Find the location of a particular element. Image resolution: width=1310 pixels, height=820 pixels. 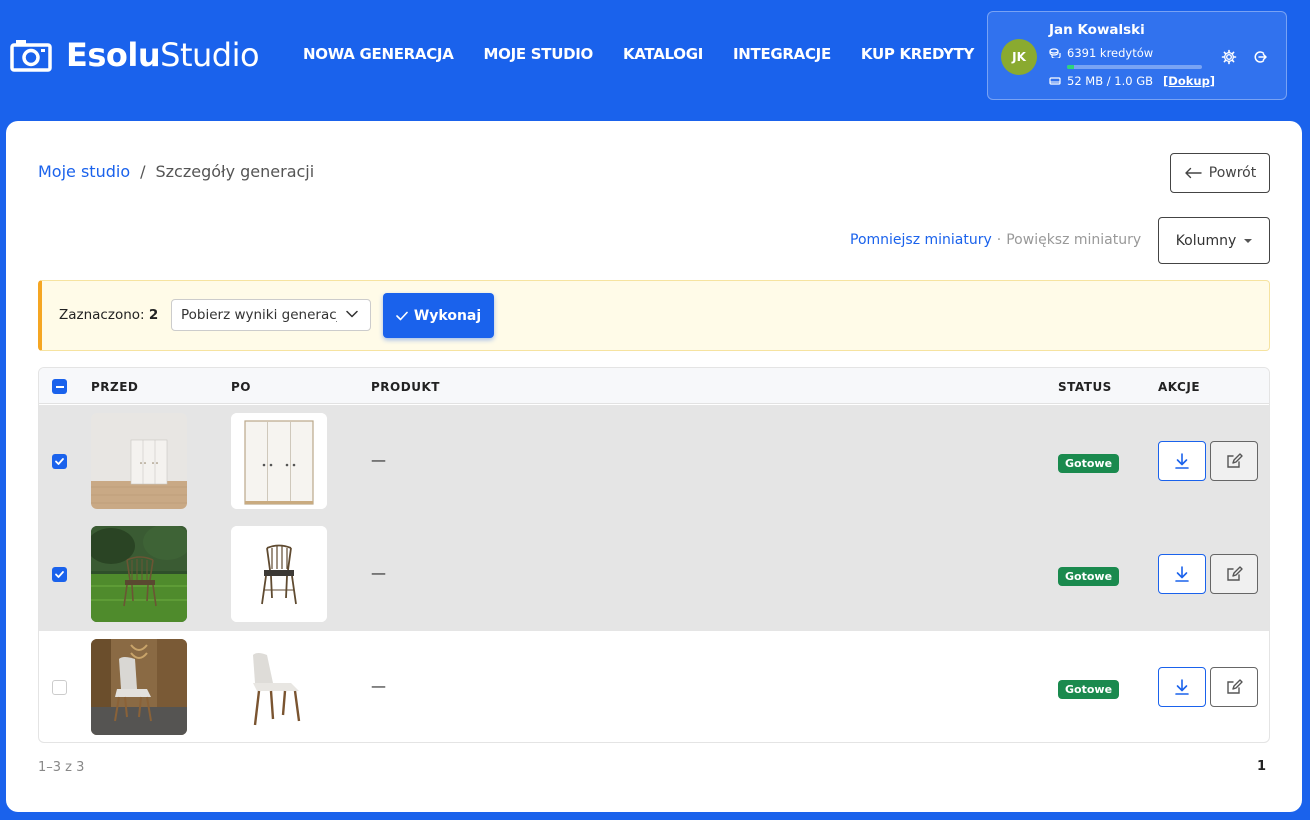

minus-icon is located at coordinates (59, 386).